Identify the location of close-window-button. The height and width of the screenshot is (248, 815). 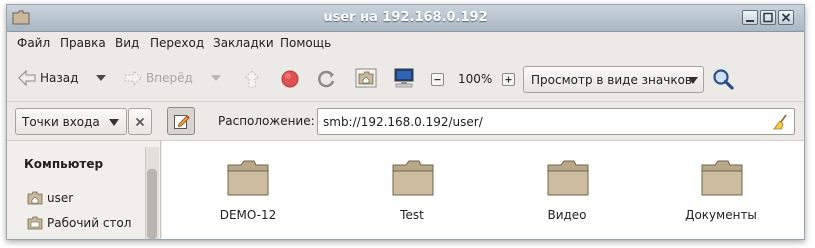
(786, 17).